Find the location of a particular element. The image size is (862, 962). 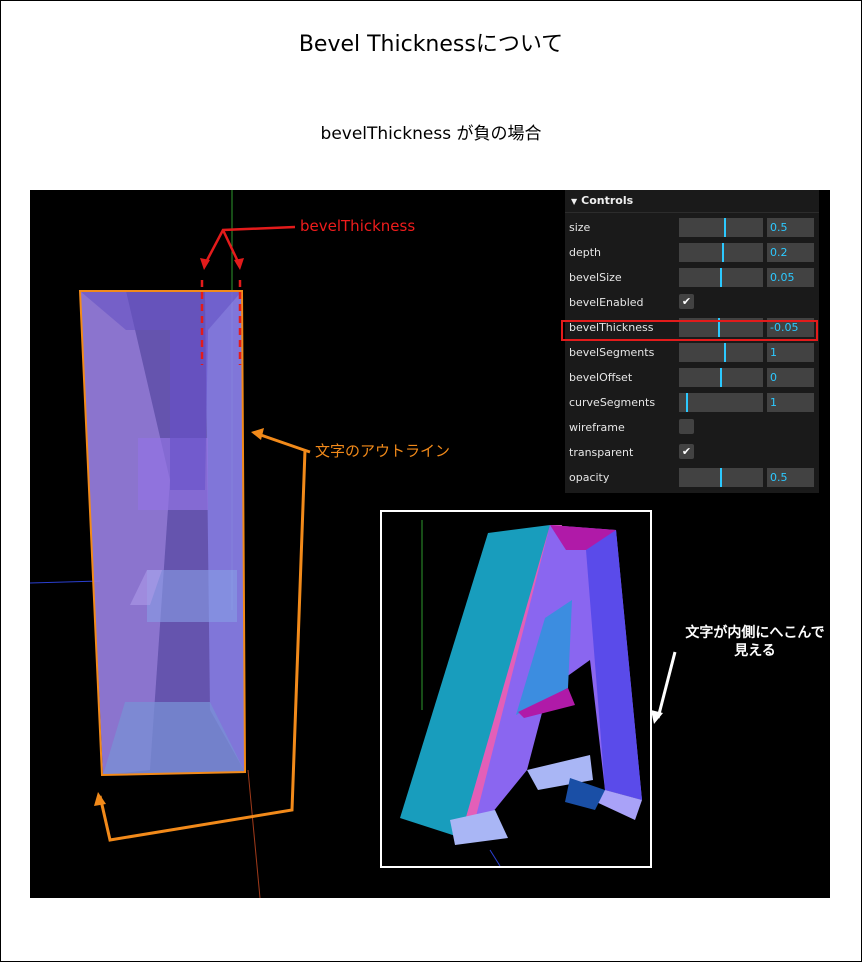

control-label: size is located at coordinates (580, 227).